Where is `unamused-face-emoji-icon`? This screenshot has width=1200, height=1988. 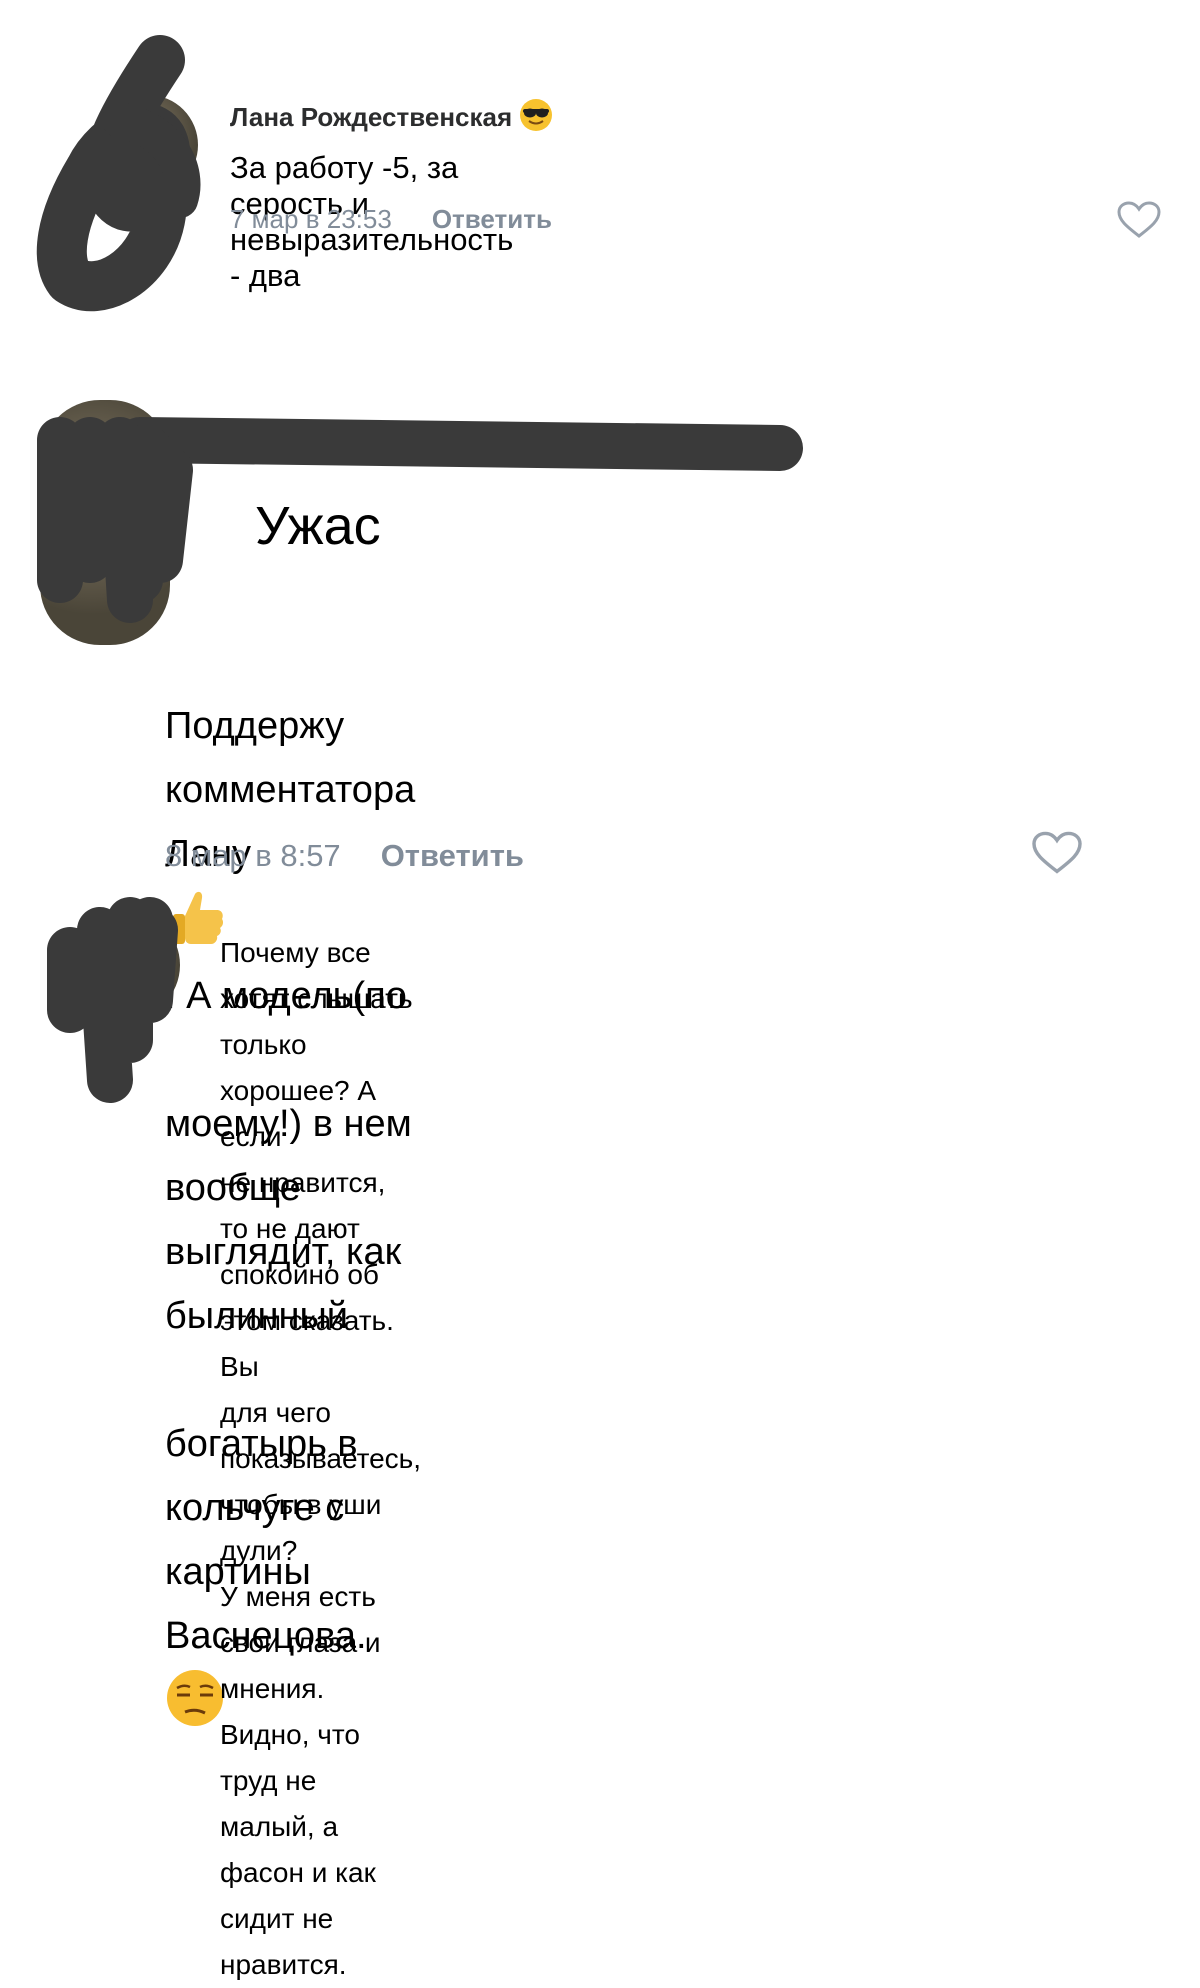 unamused-face-emoji-icon is located at coordinates (195, 1698).